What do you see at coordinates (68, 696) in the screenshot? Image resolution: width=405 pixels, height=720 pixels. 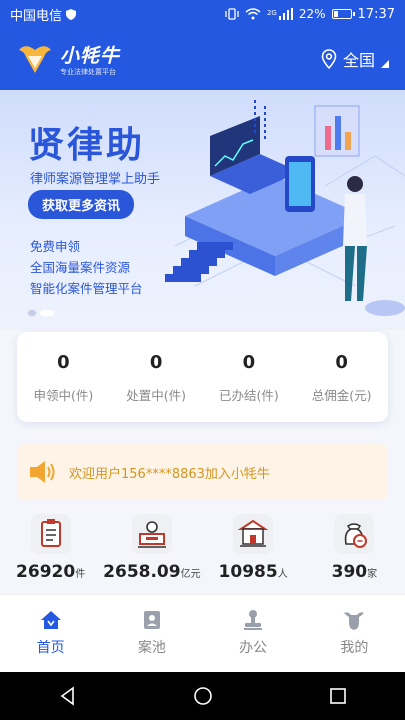 I see `back-icon` at bounding box center [68, 696].